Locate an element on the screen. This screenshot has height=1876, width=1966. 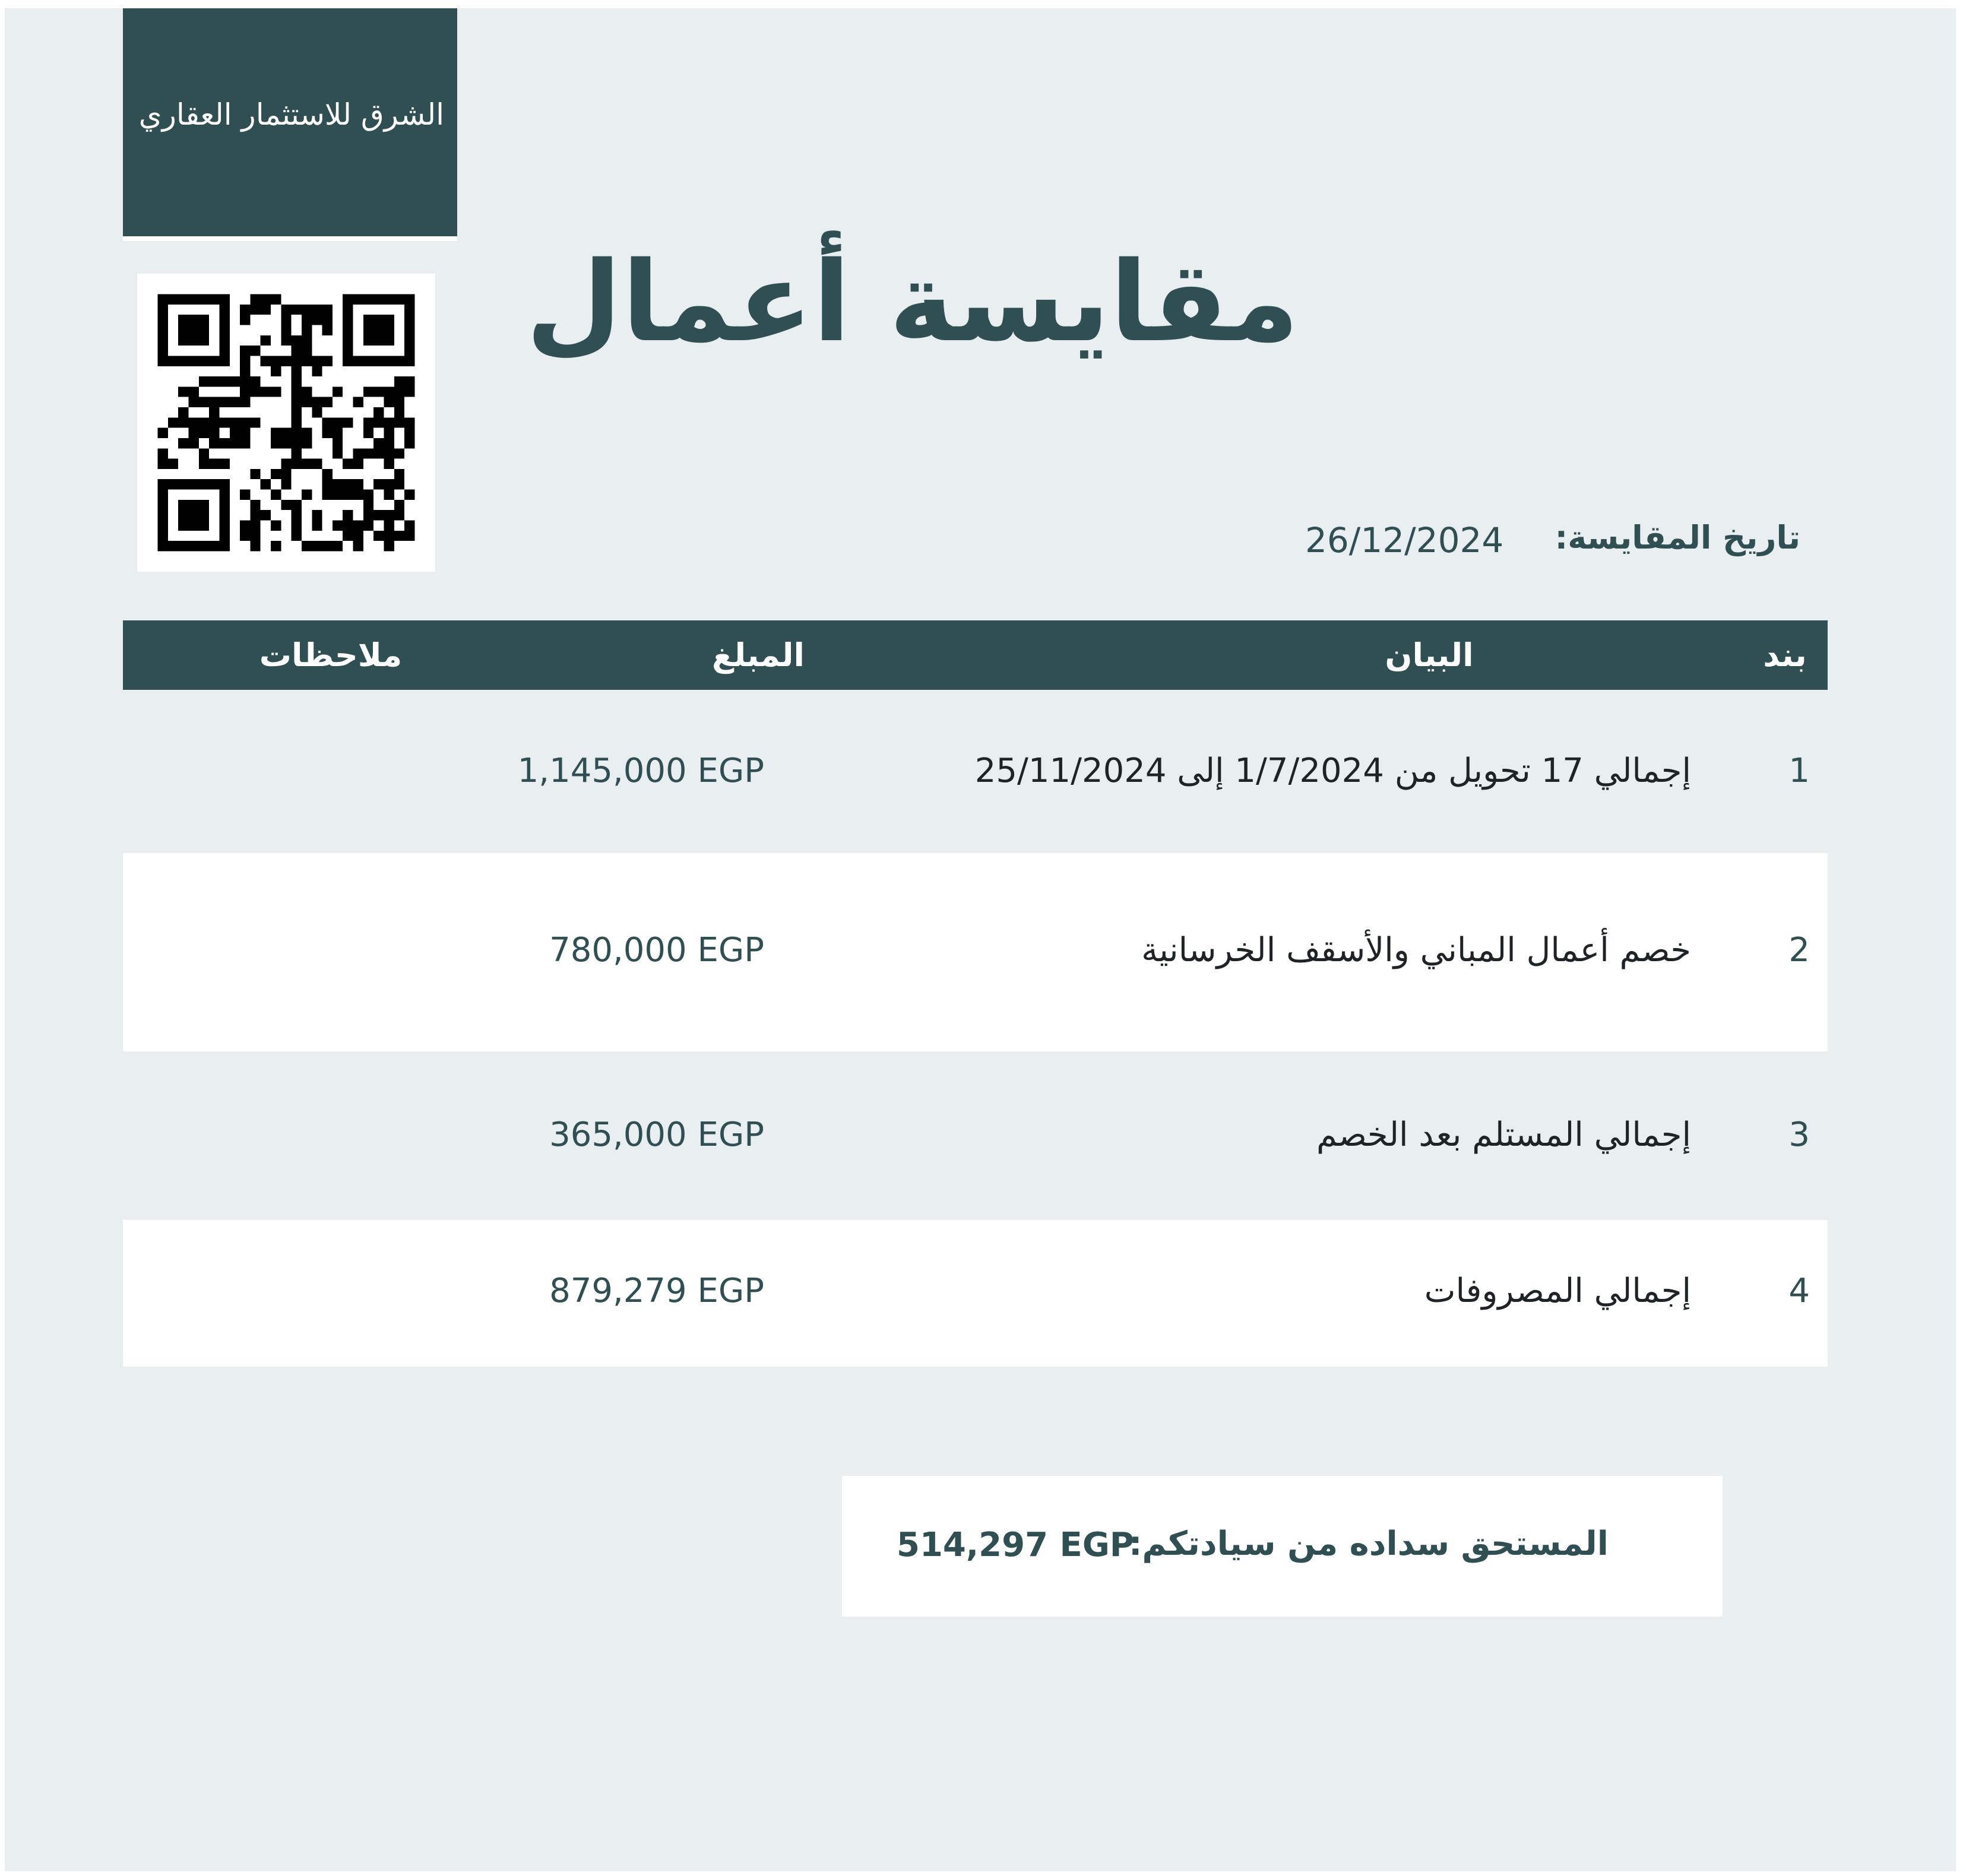
company-logo-box: الشرق للاستثمار العقاري is located at coordinates (290, 125).